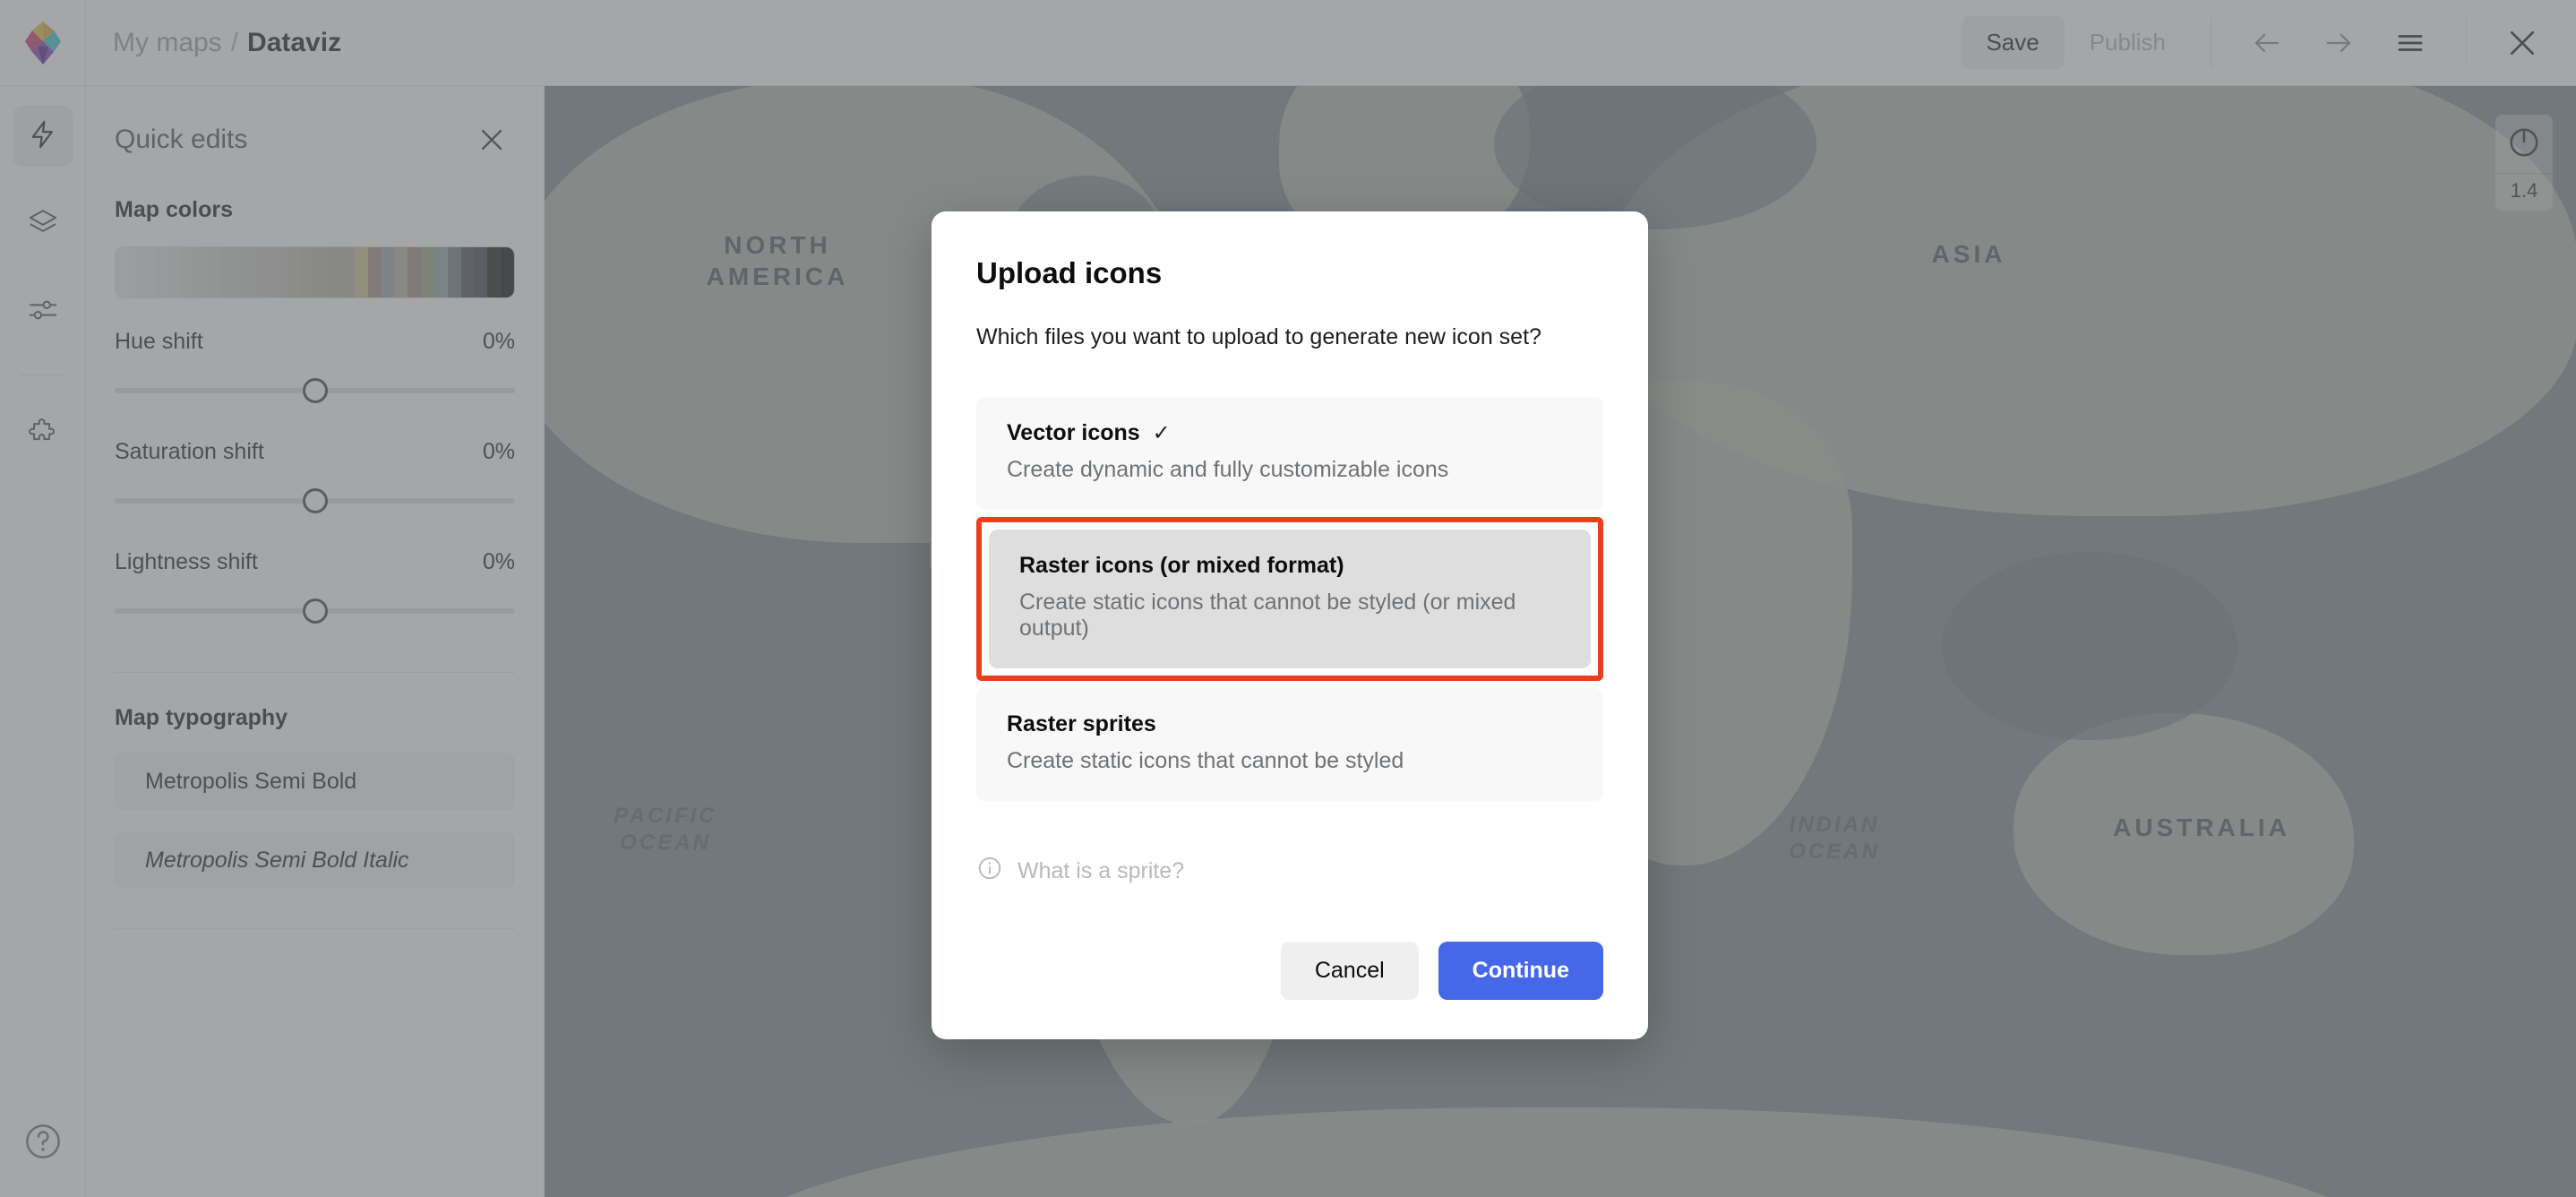  What do you see at coordinates (1081, 723) in the screenshot?
I see `option-title: Raster sprites` at bounding box center [1081, 723].